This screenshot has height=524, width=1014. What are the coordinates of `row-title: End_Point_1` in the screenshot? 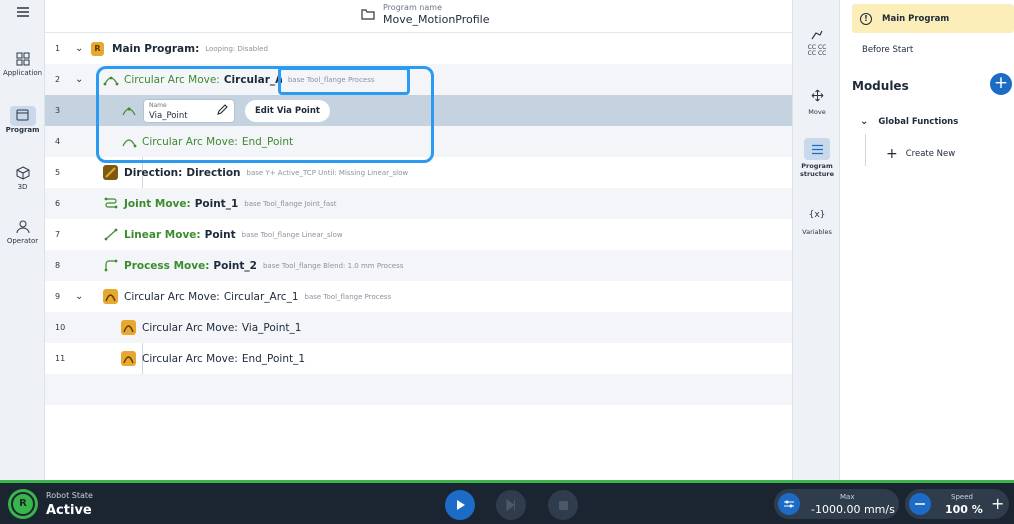 It's located at (273, 358).